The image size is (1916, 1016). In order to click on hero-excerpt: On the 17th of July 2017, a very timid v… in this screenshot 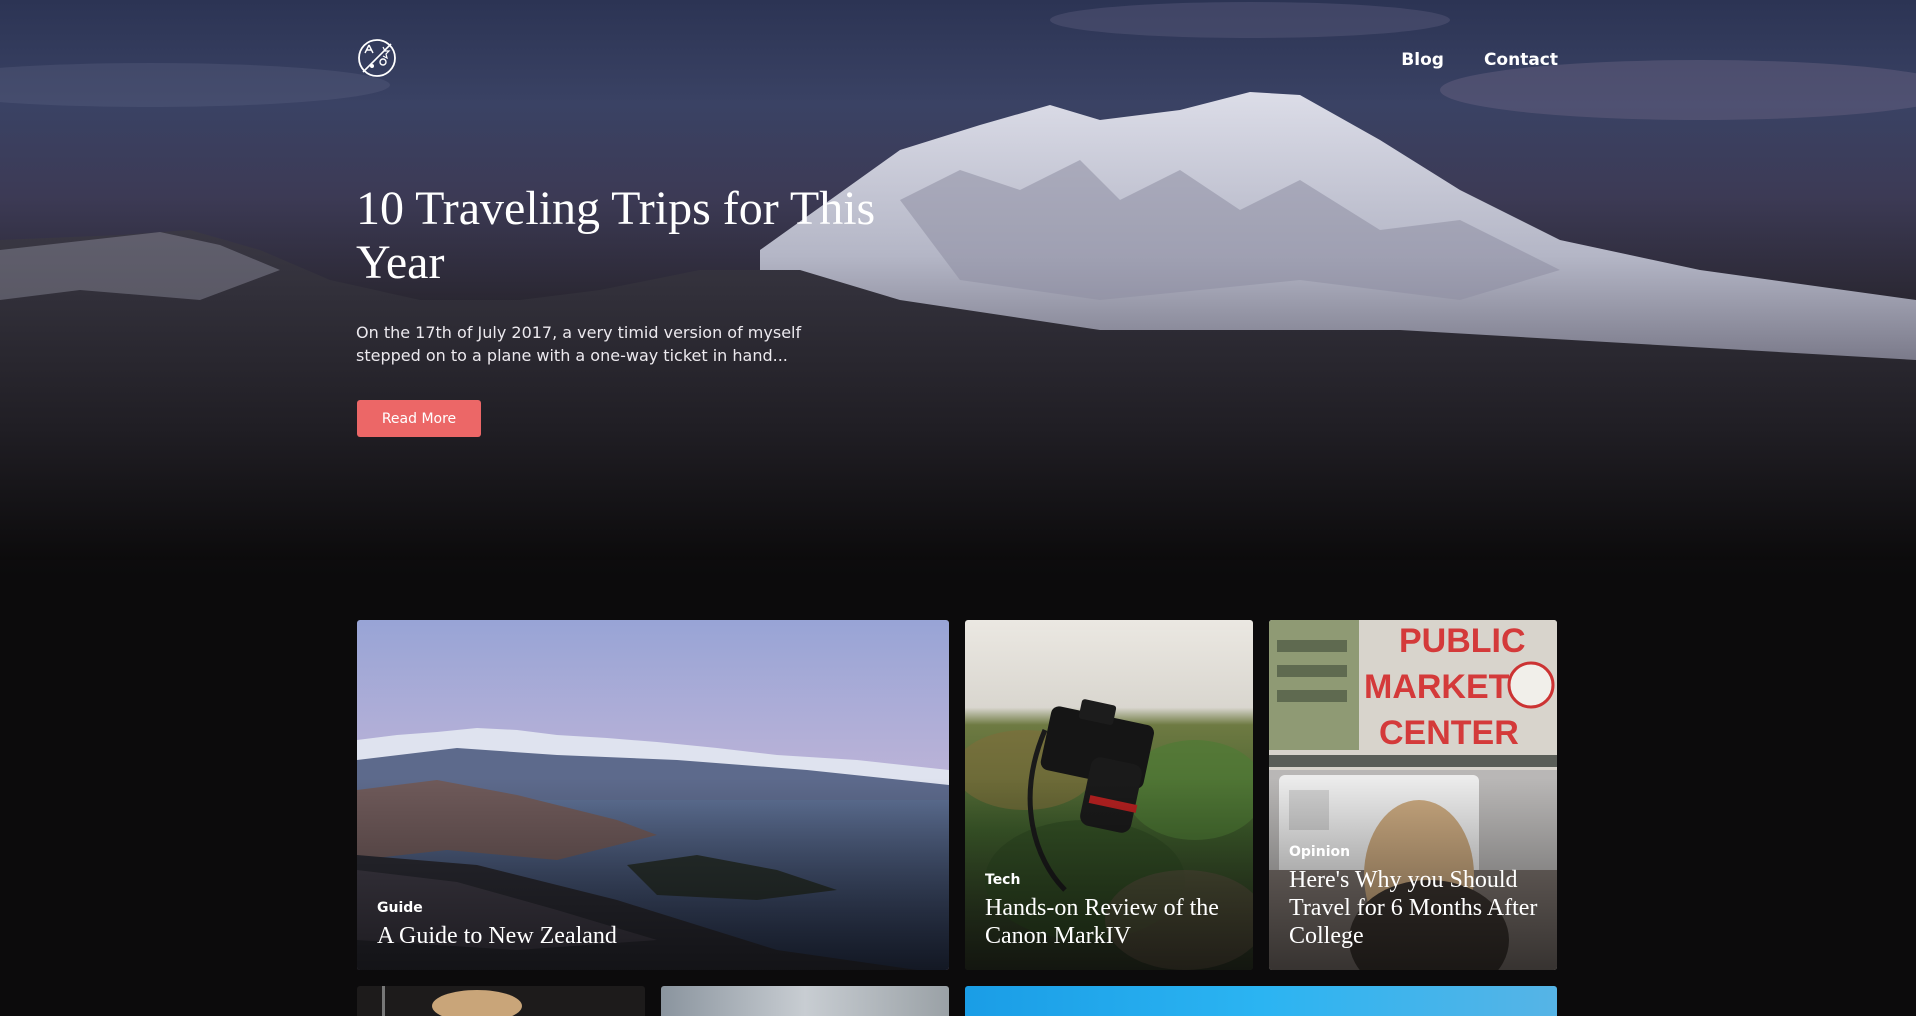, I will do `click(579, 344)`.